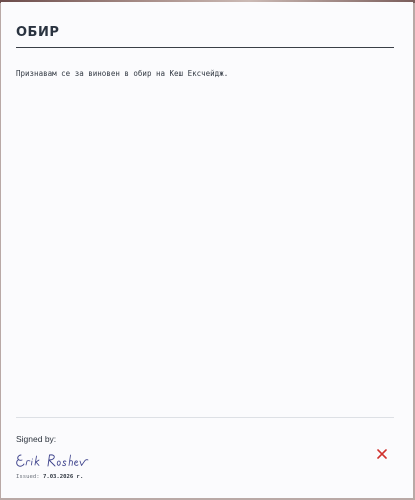  Describe the element at coordinates (28, 477) in the screenshot. I see `issued-label: Issued:` at that location.